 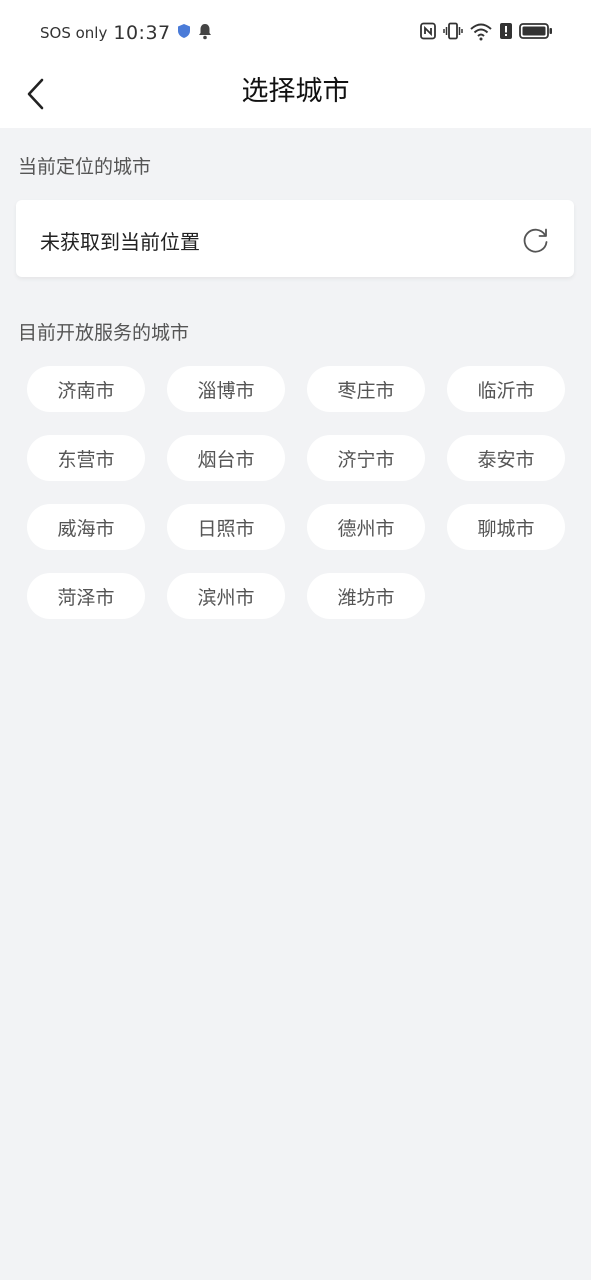 I want to click on status-bar-right, so click(x=486, y=33).